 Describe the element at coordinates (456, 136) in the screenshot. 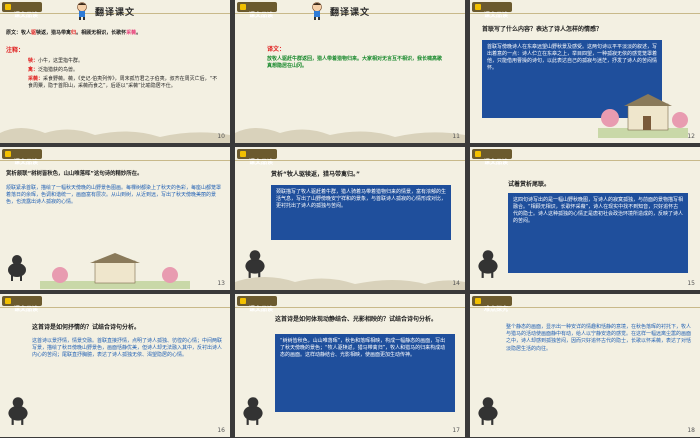

I see `page-number: 11` at that location.